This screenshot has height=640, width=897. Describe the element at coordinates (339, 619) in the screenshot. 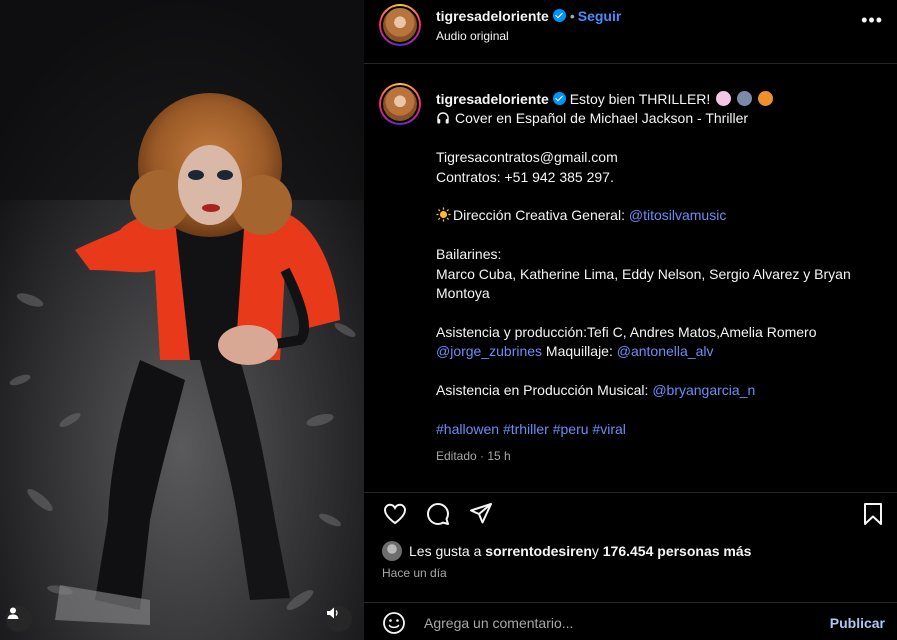

I see `sound-toggle-button` at that location.